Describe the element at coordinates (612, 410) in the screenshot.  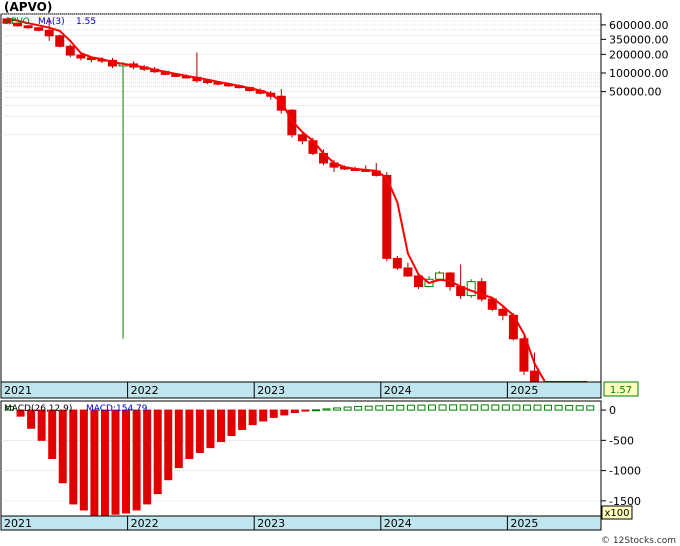
I see `macd-y-tick-label: 0` at that location.